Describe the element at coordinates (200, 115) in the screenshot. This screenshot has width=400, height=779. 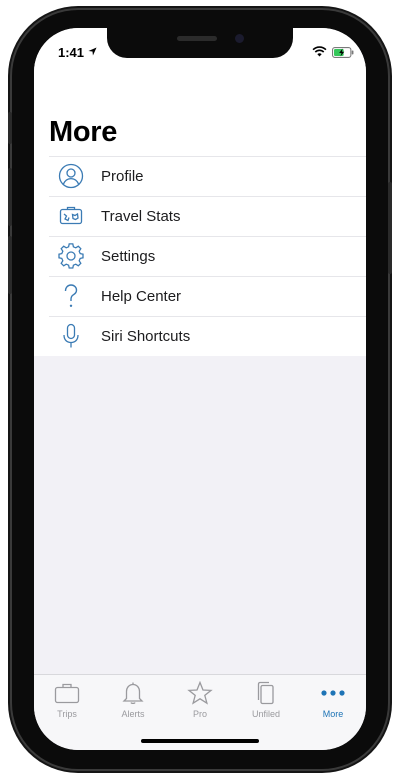
I see `page-header: More` at that location.